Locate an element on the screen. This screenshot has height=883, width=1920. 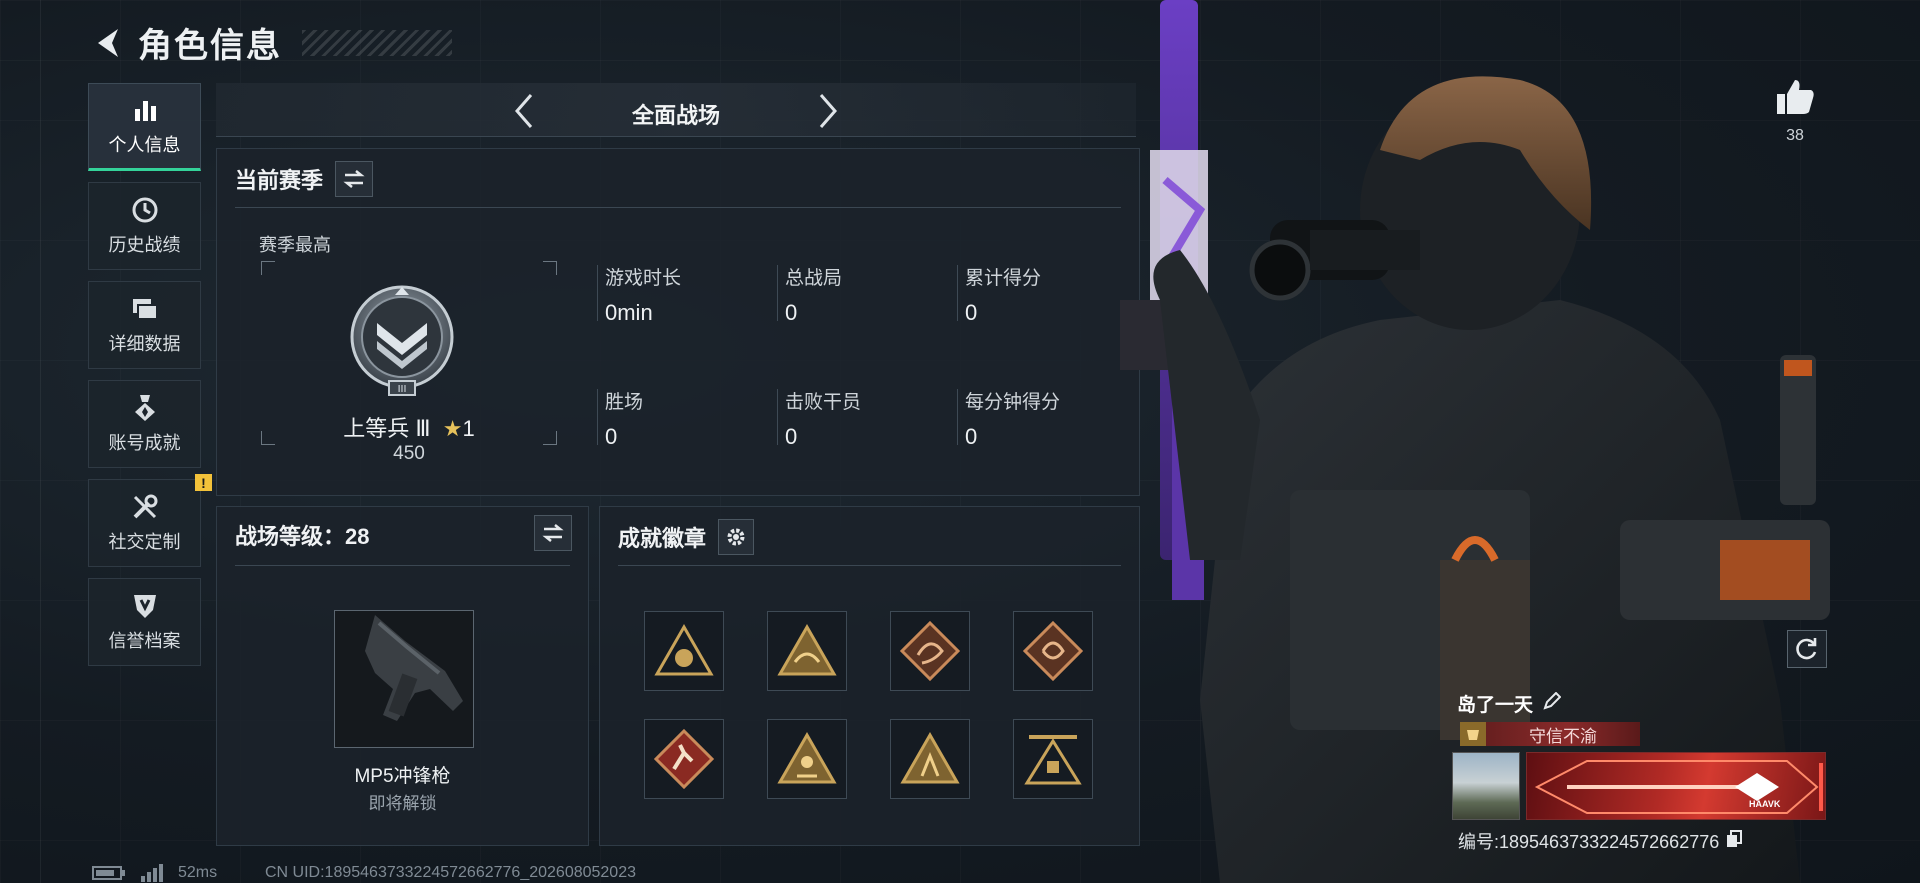
achievement-settings-button is located at coordinates (736, 537).